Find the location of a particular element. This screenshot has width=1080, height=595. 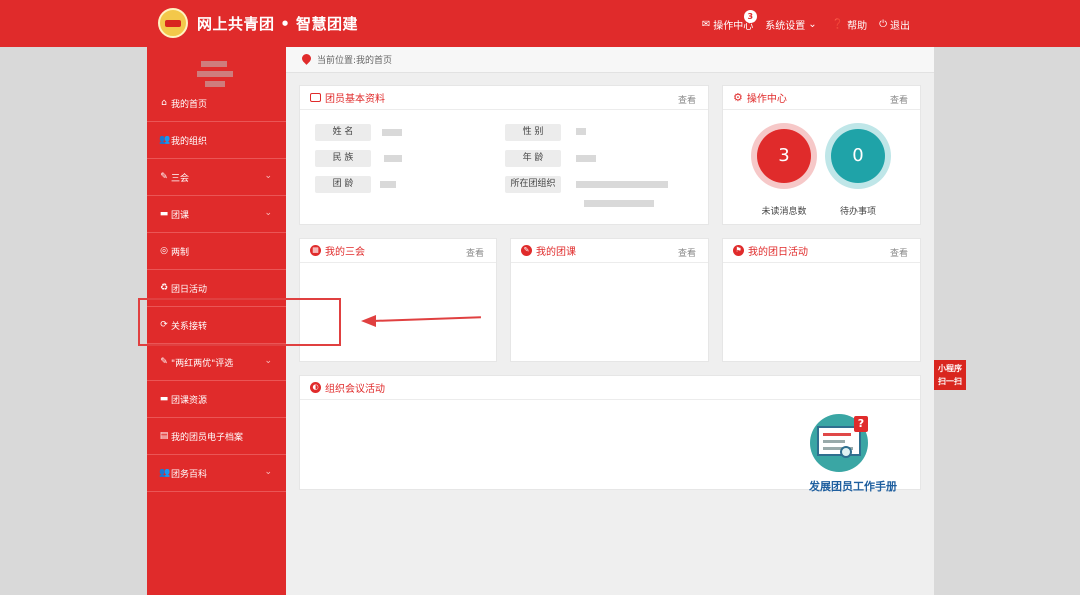

field-label-league-age: 团 龄 is located at coordinates (343, 184).